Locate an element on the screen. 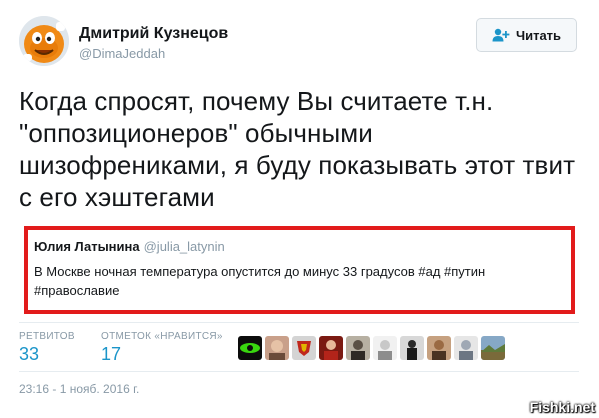 This screenshot has width=599, height=418. coat-of-arms-avatar-icon is located at coordinates (304, 348).